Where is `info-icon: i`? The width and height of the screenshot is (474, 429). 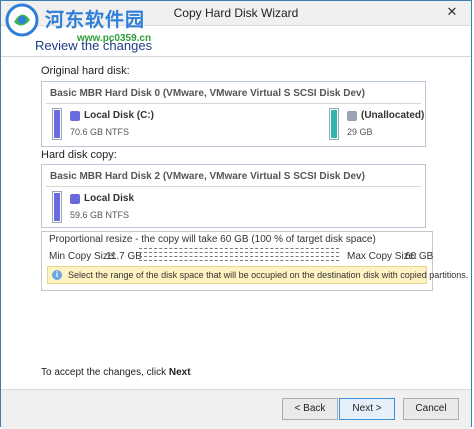 info-icon: i is located at coordinates (57, 275).